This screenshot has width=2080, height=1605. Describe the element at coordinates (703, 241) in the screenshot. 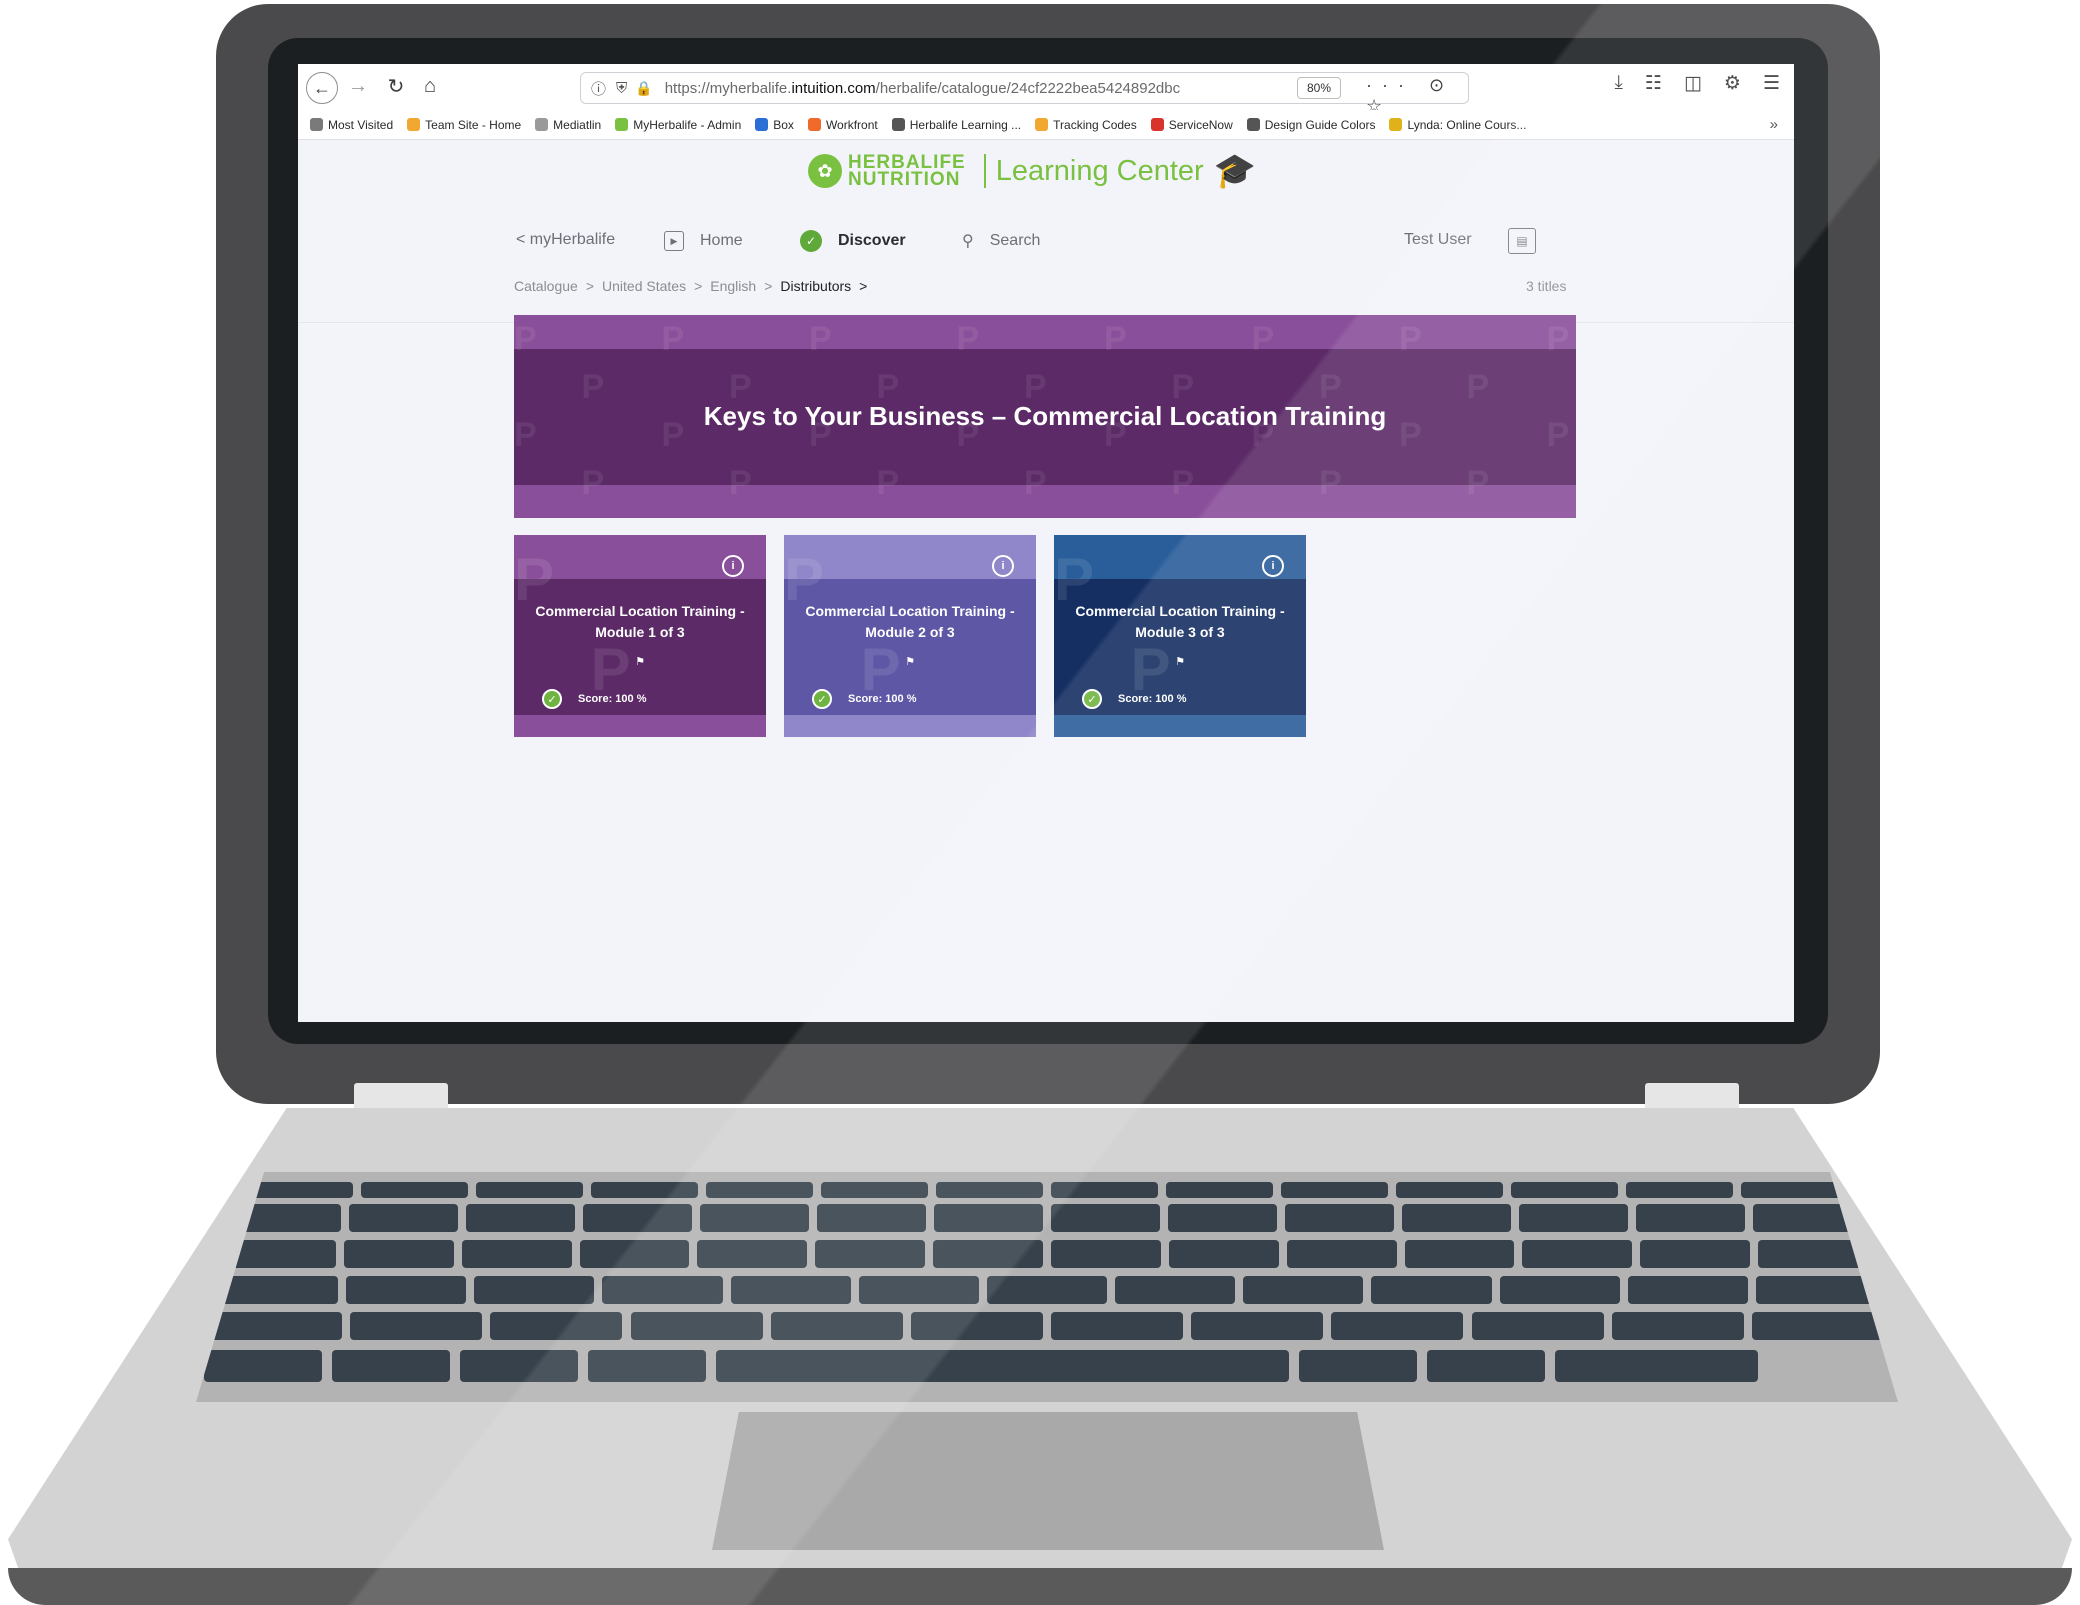

I see `nav-home: ▶ Home` at that location.